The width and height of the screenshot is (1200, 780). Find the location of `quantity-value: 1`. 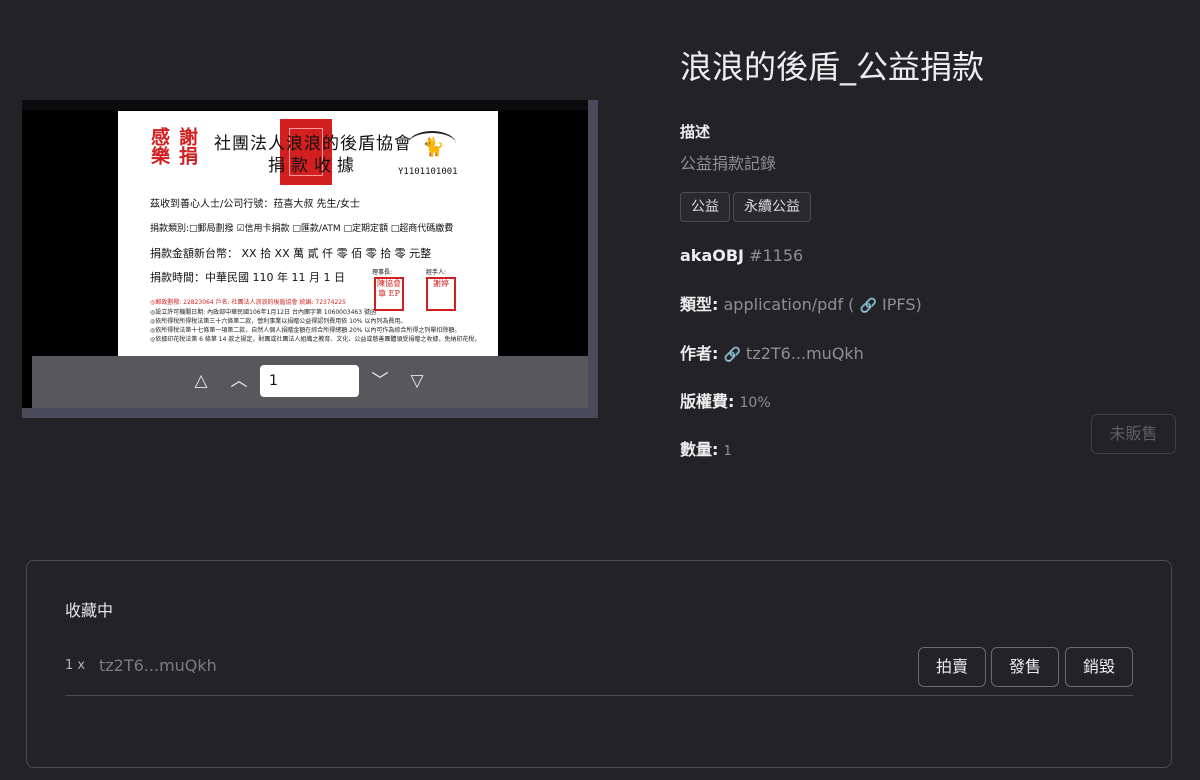

quantity-value: 1 is located at coordinates (727, 451).